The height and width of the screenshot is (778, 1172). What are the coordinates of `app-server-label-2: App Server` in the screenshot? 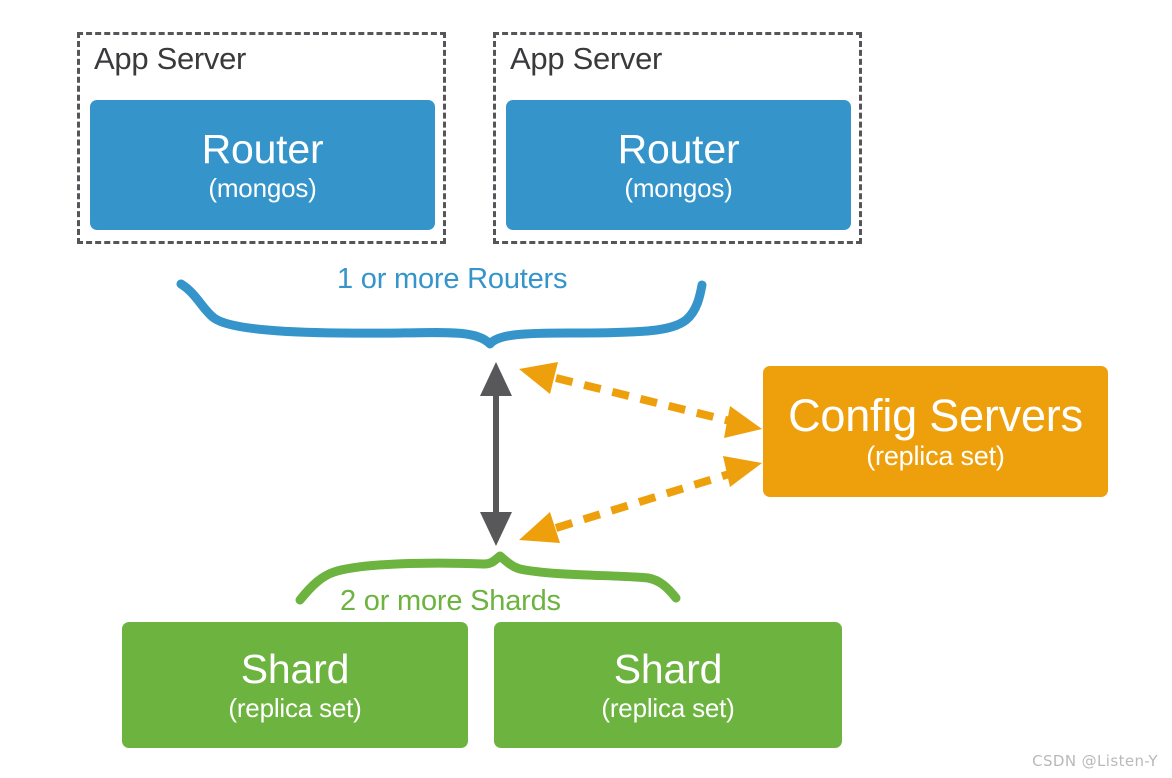 It's located at (586, 58).